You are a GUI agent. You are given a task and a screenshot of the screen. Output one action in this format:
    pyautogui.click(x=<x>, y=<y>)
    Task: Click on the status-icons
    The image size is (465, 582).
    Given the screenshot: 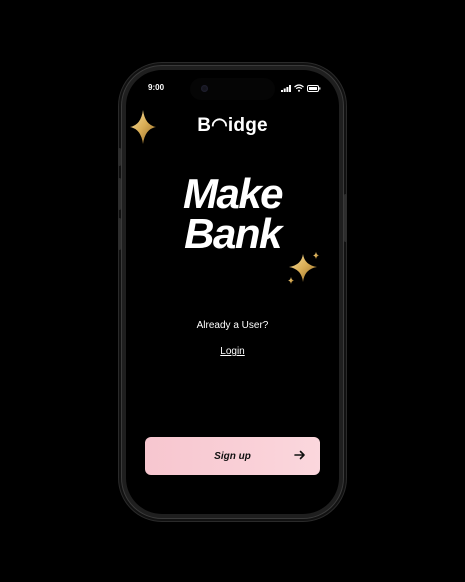 What is the action you would take?
    pyautogui.click(x=301, y=88)
    